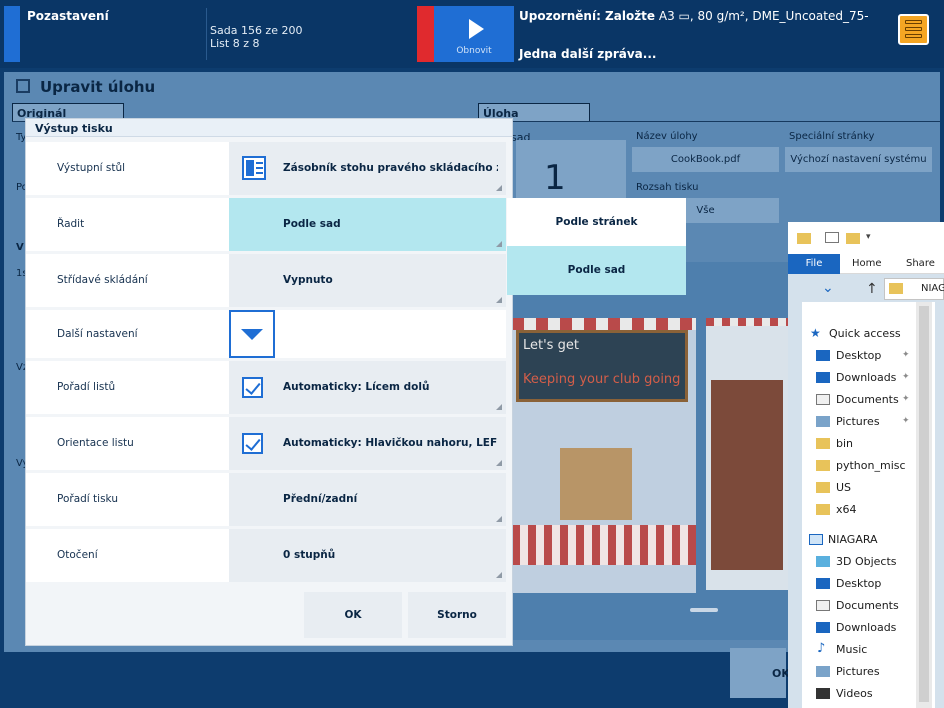 The image size is (944, 708). I want to click on desktop-icon, so click(823, 583).